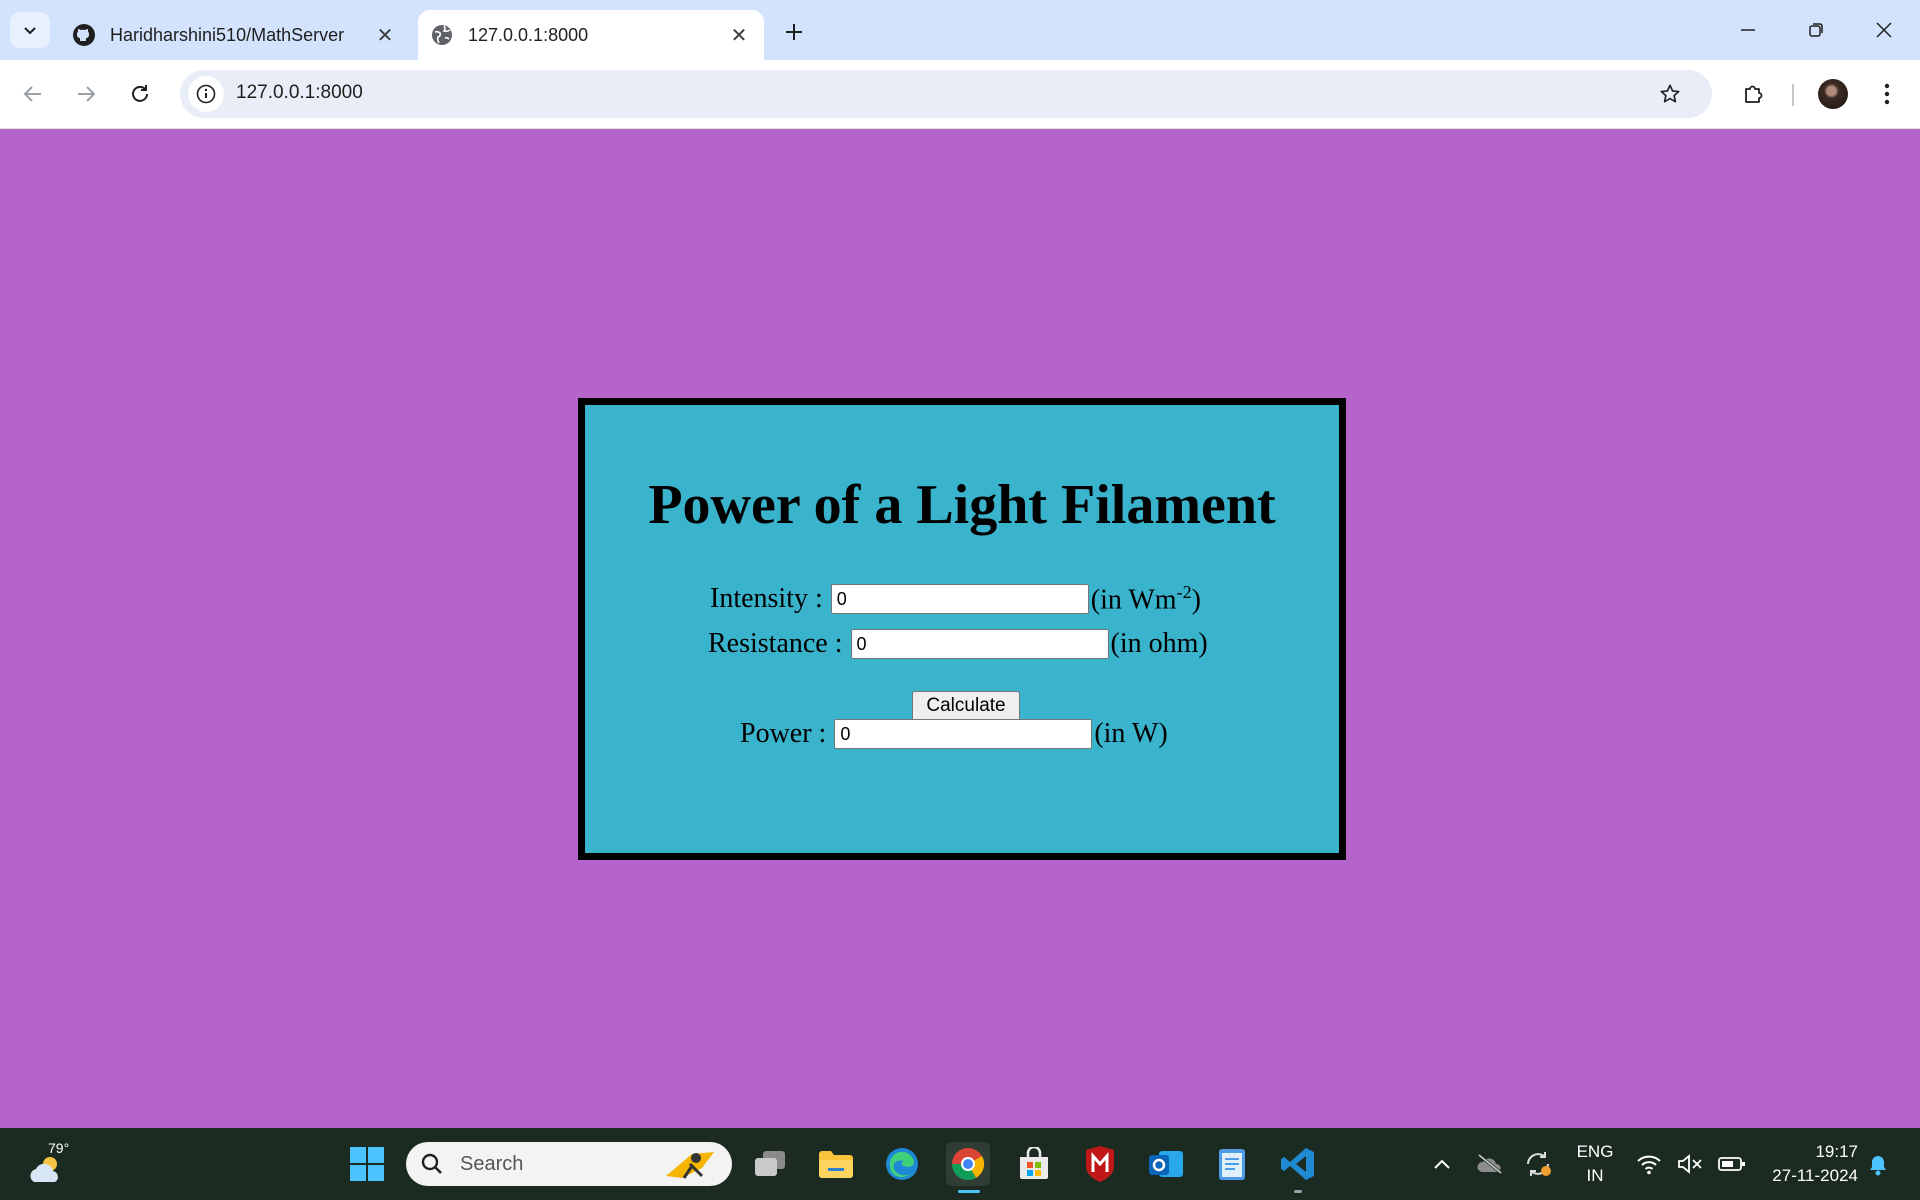 This screenshot has width=1920, height=1200. I want to click on outlook-icon, so click(1166, 1164).